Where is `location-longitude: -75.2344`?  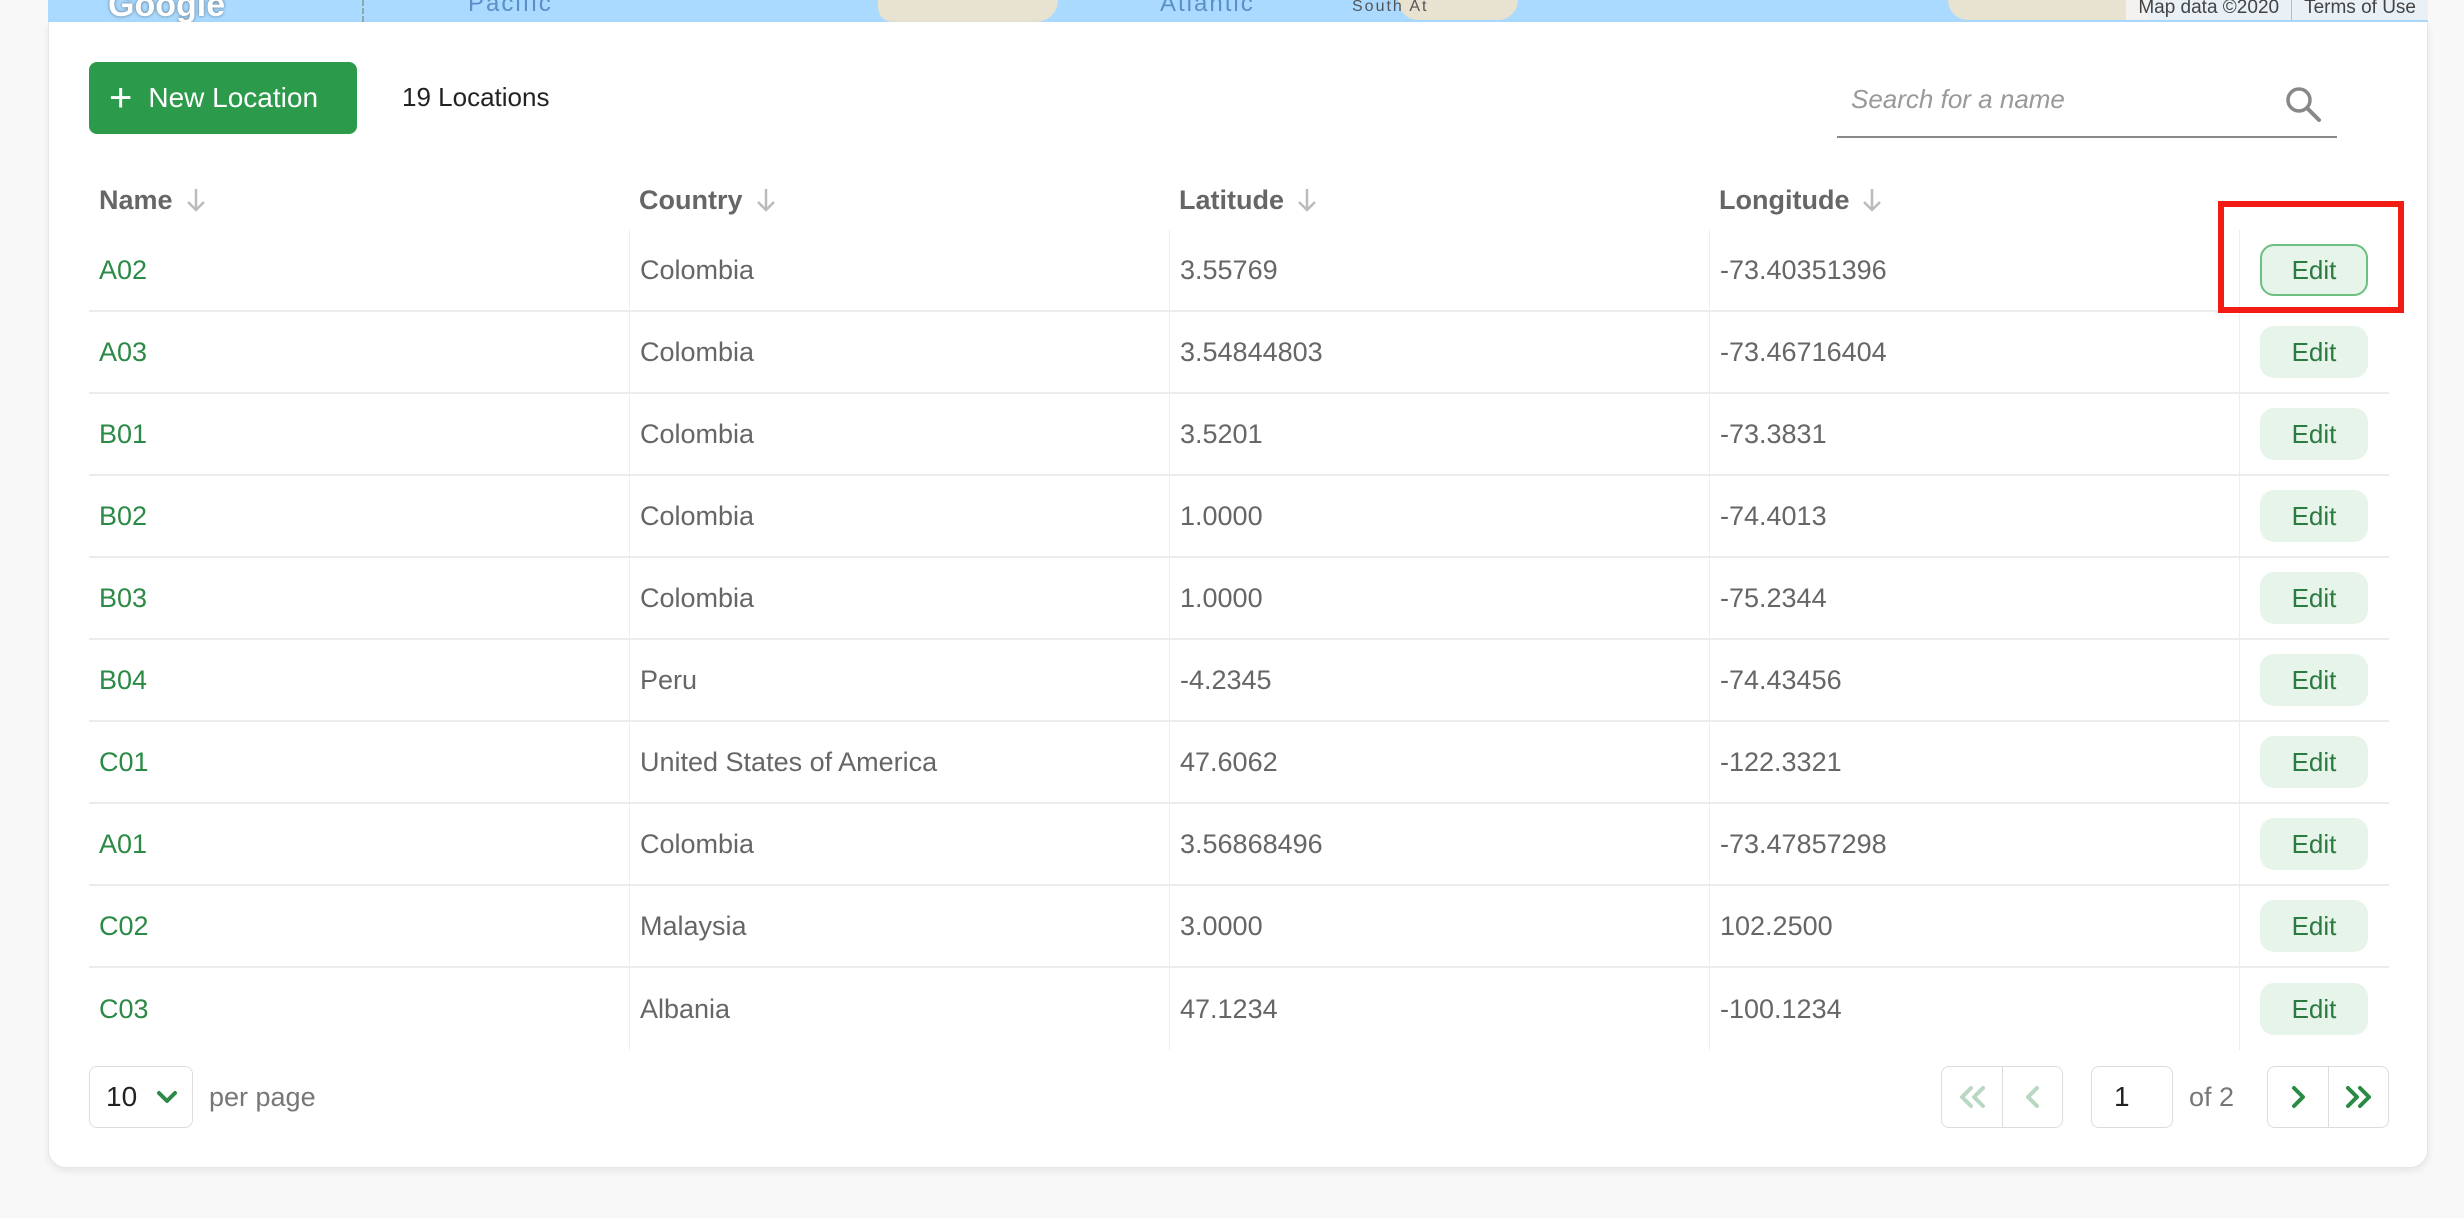 location-longitude: -75.2344 is located at coordinates (1974, 598).